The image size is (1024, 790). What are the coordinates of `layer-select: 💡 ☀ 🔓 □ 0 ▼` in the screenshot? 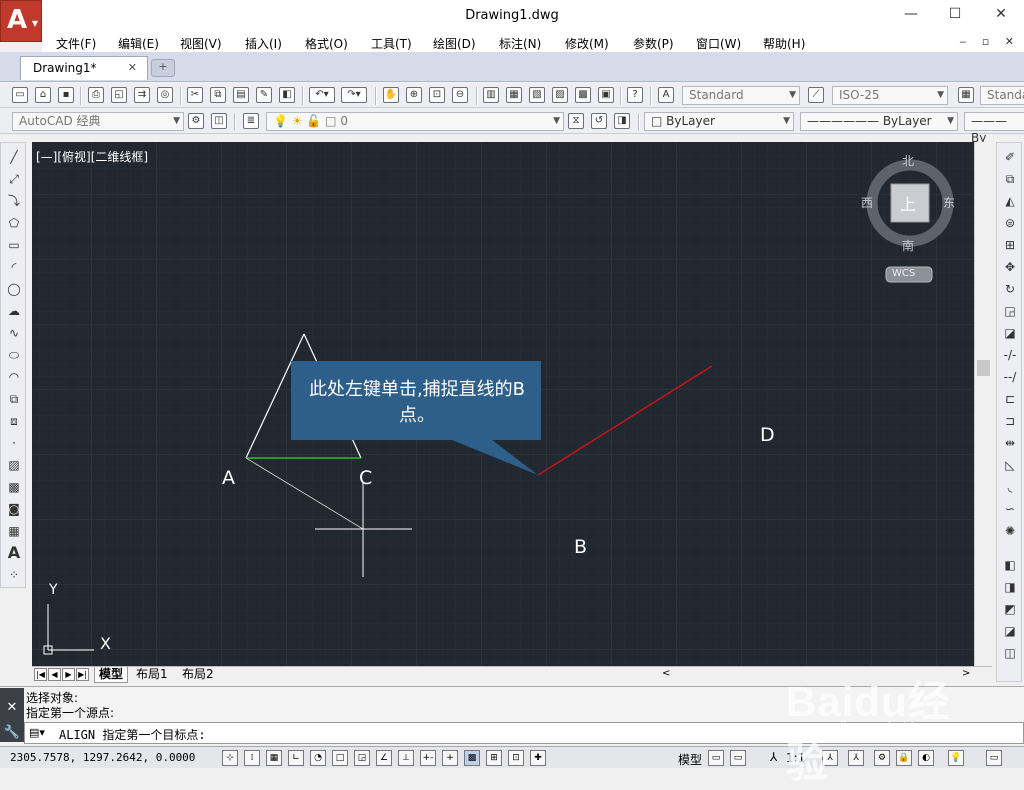 It's located at (415, 121).